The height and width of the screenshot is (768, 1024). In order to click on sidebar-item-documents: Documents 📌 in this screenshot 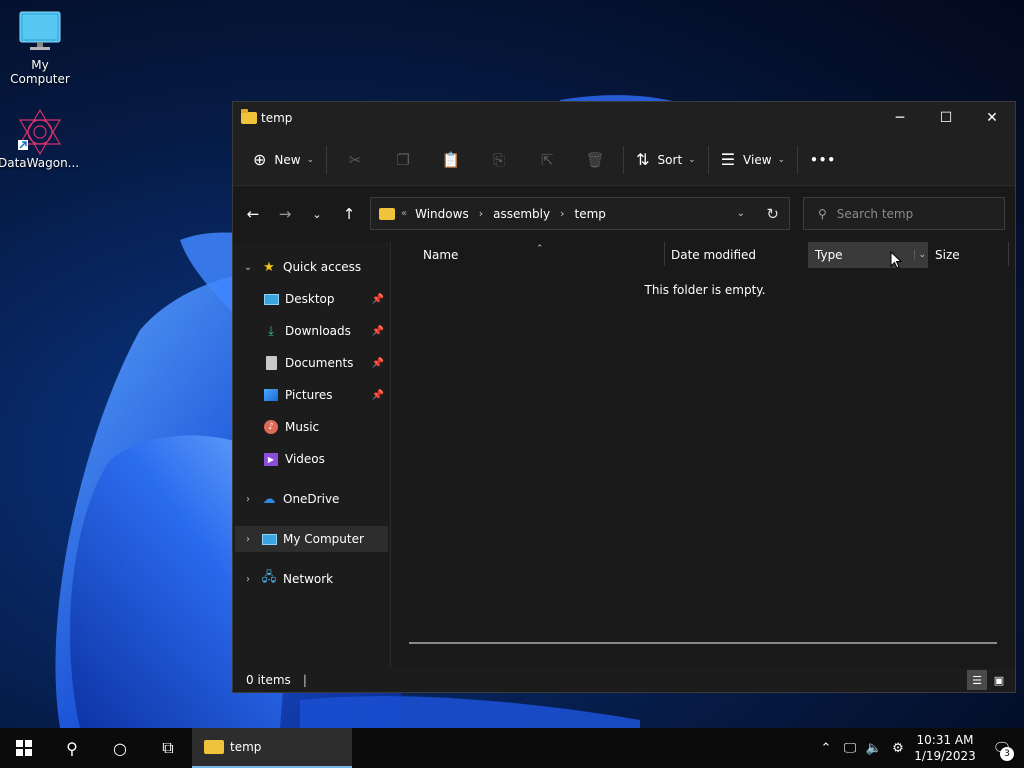, I will do `click(311, 363)`.